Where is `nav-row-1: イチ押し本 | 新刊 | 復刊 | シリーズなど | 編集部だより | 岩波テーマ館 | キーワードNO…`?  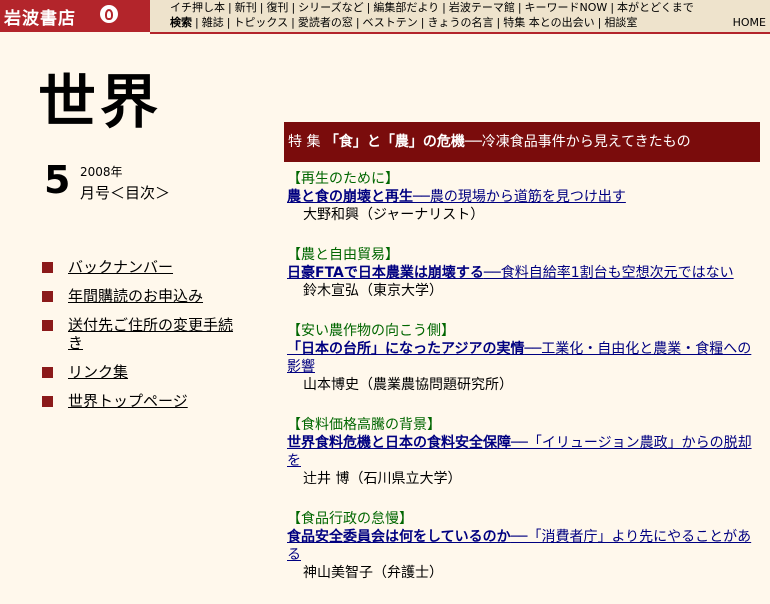
nav-row-1: イチ押し本 | 新刊 | 復刊 | シリーズなど | 編集部だより | 岩波テーマ館 | キーワードNO… is located at coordinates (432, 7).